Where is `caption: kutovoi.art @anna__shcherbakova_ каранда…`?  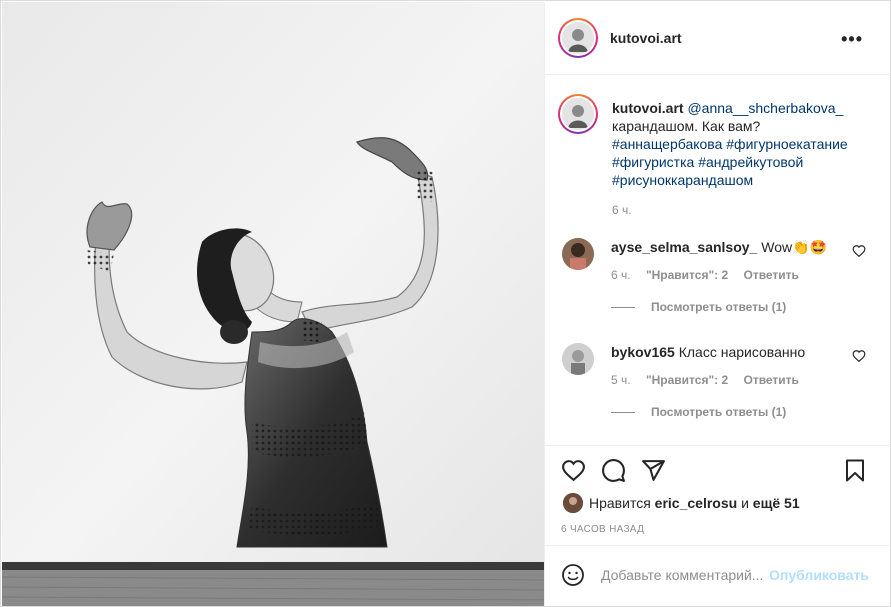
caption: kutovoi.art @anna__shcherbakova_ каранда… is located at coordinates (703, 155).